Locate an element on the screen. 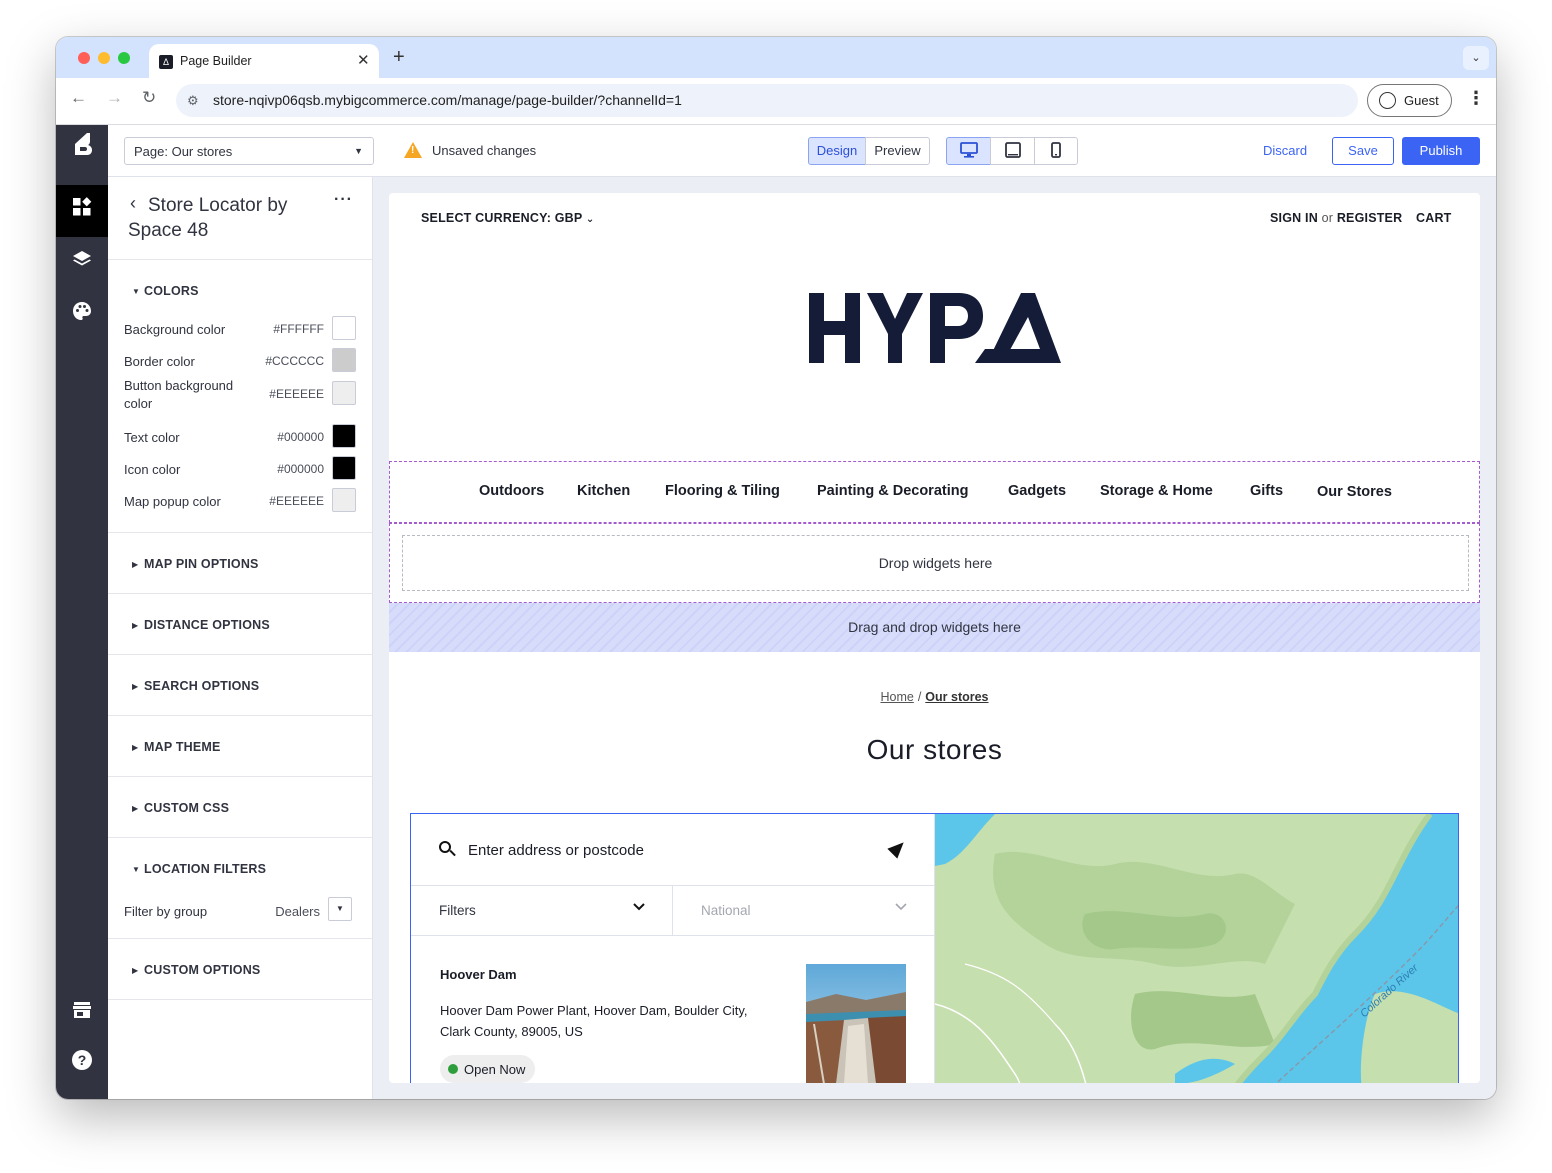 The height and width of the screenshot is (1173, 1552). section-heading: SEARCH OPTIONS is located at coordinates (202, 686).